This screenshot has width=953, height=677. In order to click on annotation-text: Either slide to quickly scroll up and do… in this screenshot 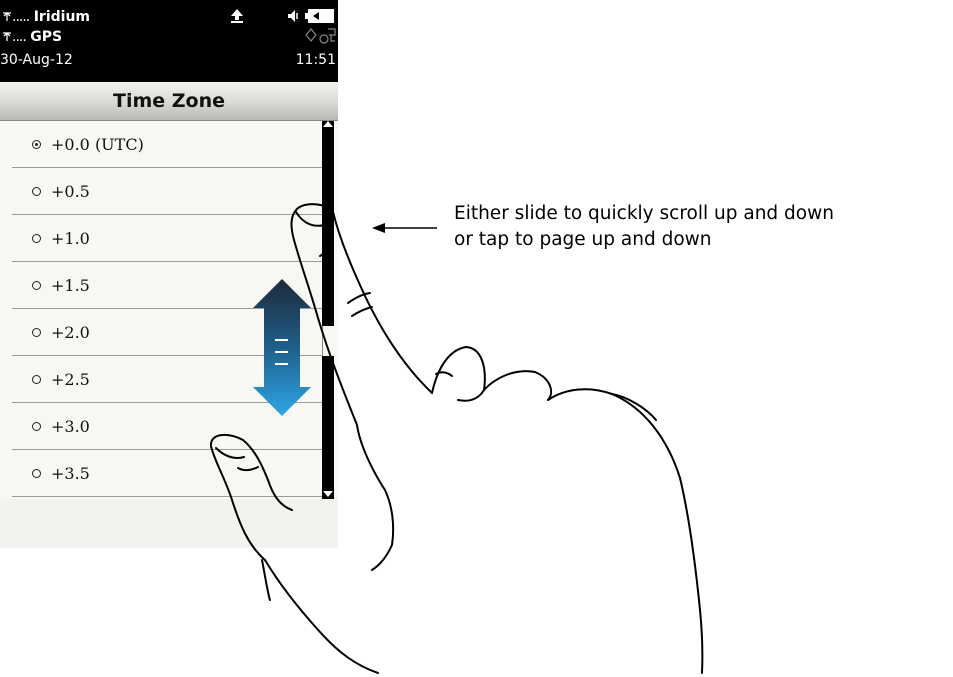, I will do `click(644, 227)`.